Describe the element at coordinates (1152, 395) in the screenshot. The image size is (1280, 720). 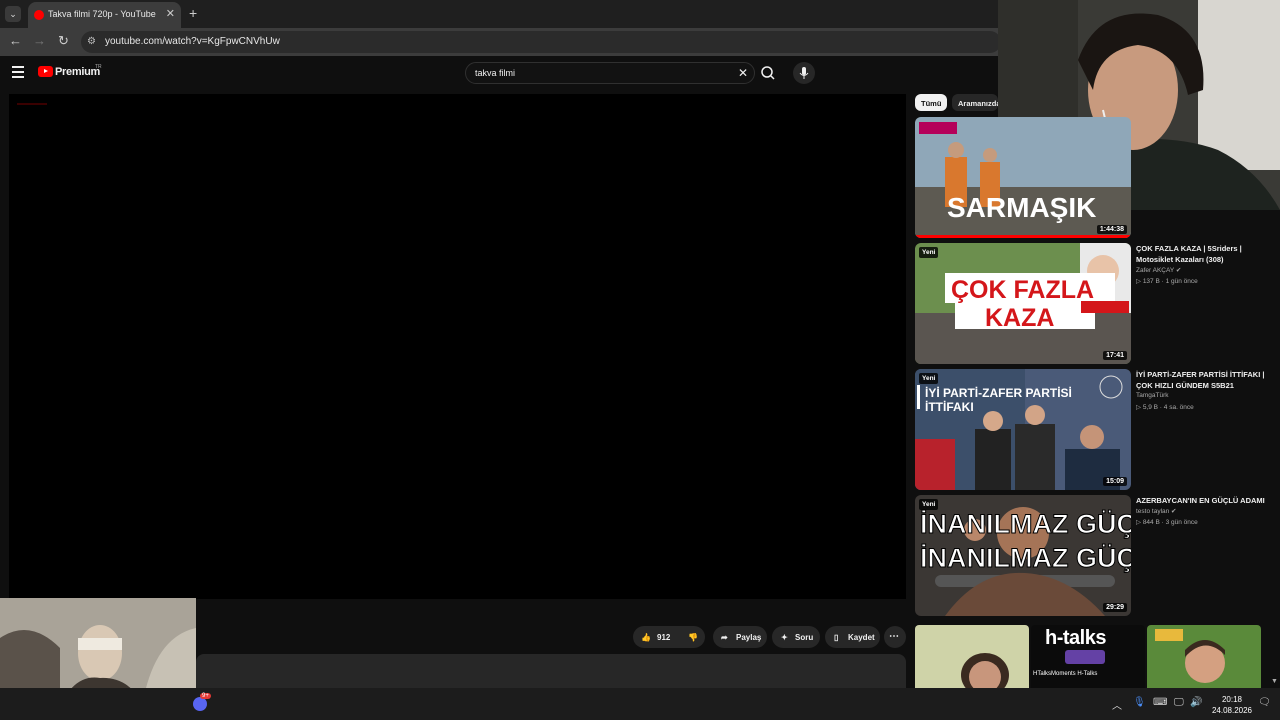
I see `channel-name: TamgaTürk` at that location.